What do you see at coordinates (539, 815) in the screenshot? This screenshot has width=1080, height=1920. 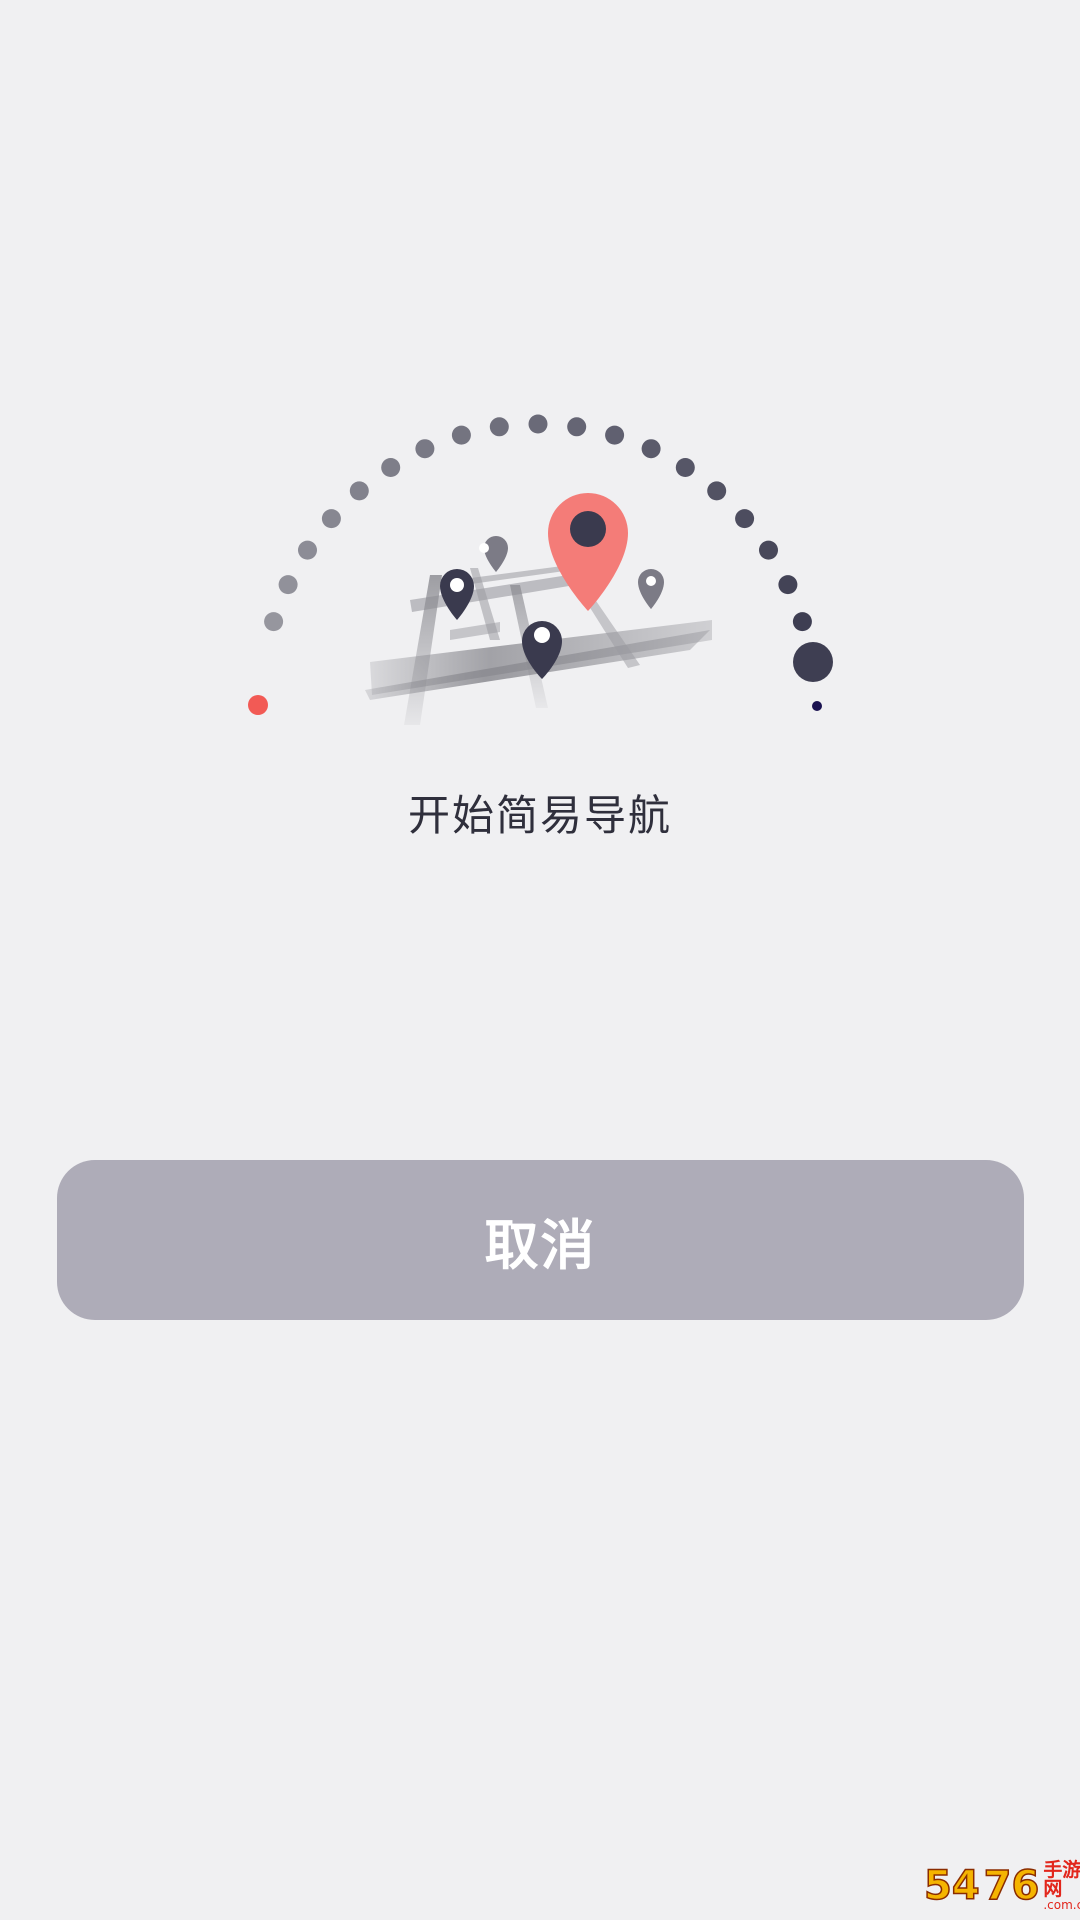 I see `page-title: 开始简易导航` at bounding box center [539, 815].